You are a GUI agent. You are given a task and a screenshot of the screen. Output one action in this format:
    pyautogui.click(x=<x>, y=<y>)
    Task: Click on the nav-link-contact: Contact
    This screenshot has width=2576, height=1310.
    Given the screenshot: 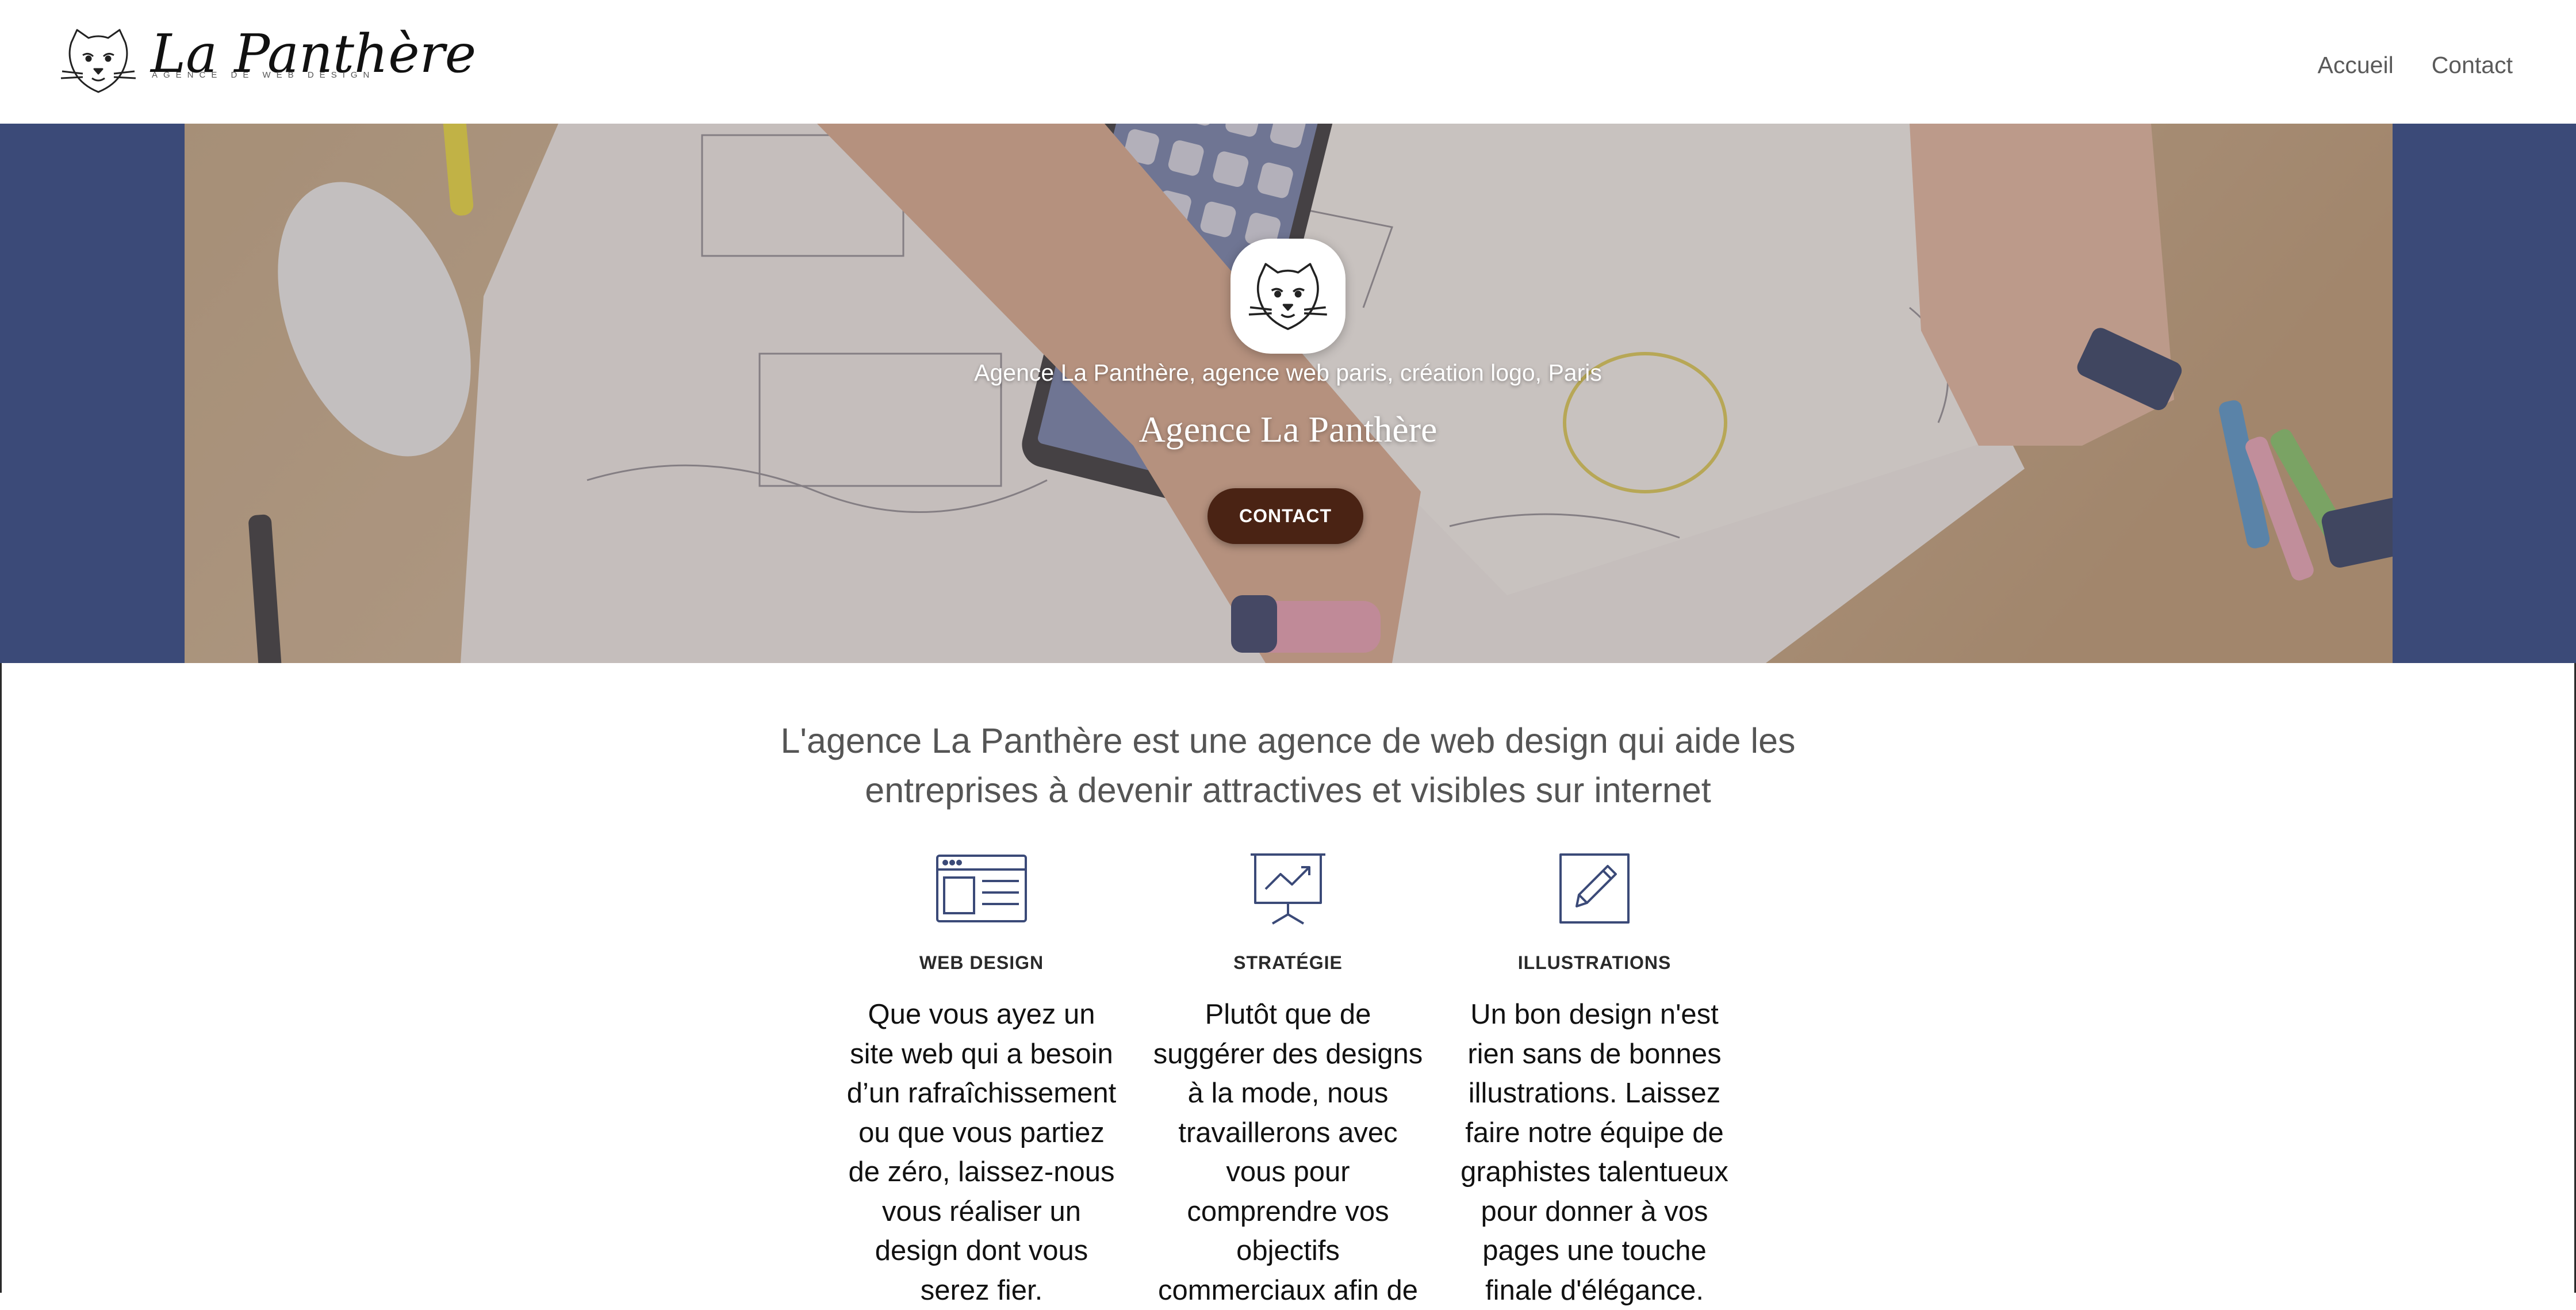 What is the action you would take?
    pyautogui.click(x=2472, y=65)
    